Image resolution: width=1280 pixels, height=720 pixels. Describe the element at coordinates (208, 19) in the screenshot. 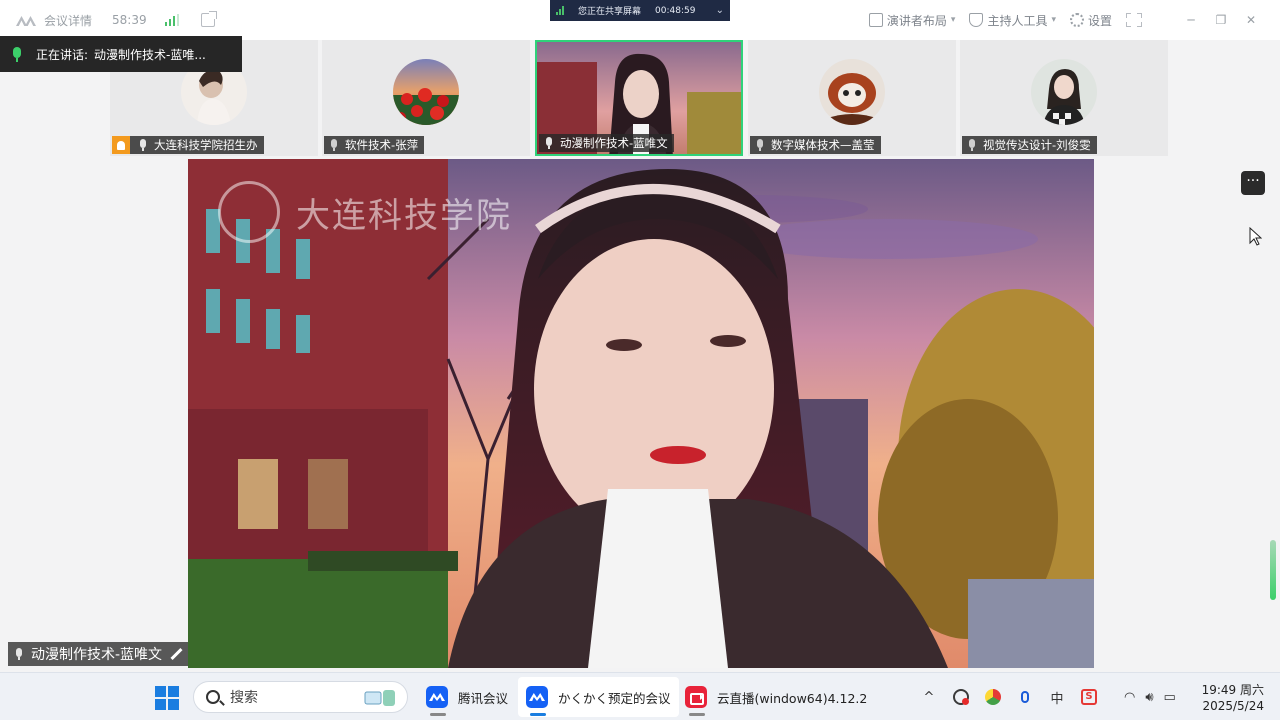

I see `popout-icon` at that location.